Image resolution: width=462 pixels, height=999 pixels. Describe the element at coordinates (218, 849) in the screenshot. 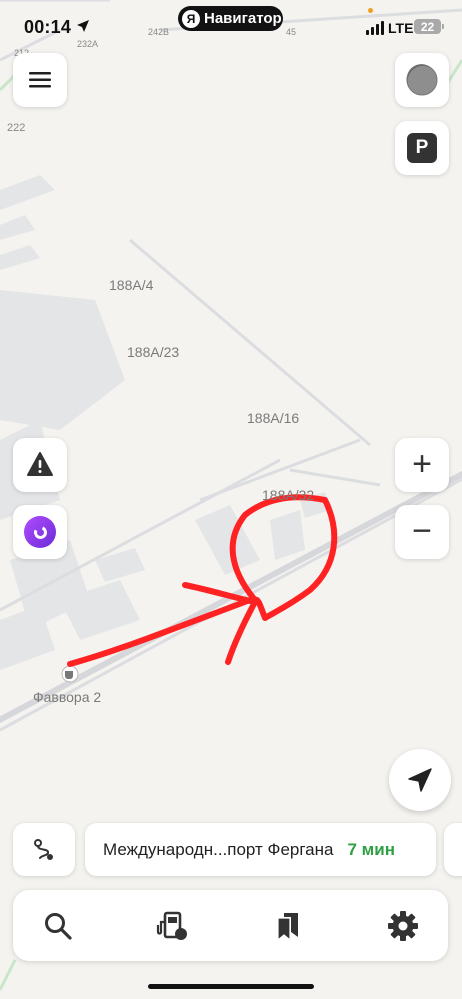

I see `route-destination: Международн...порт Фергана` at that location.